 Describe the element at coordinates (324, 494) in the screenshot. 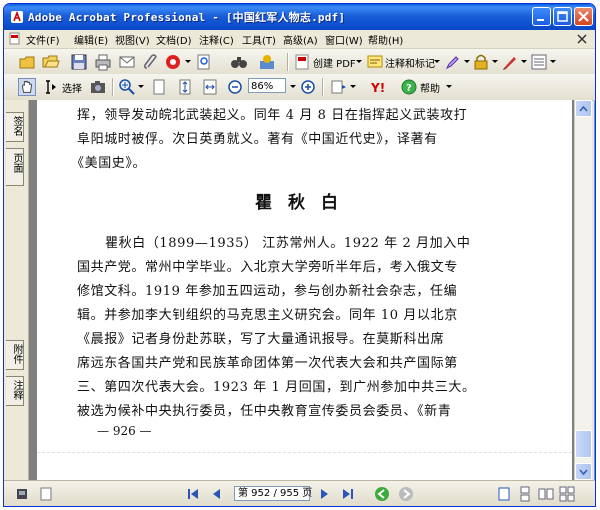

I see `next-page-icon` at that location.